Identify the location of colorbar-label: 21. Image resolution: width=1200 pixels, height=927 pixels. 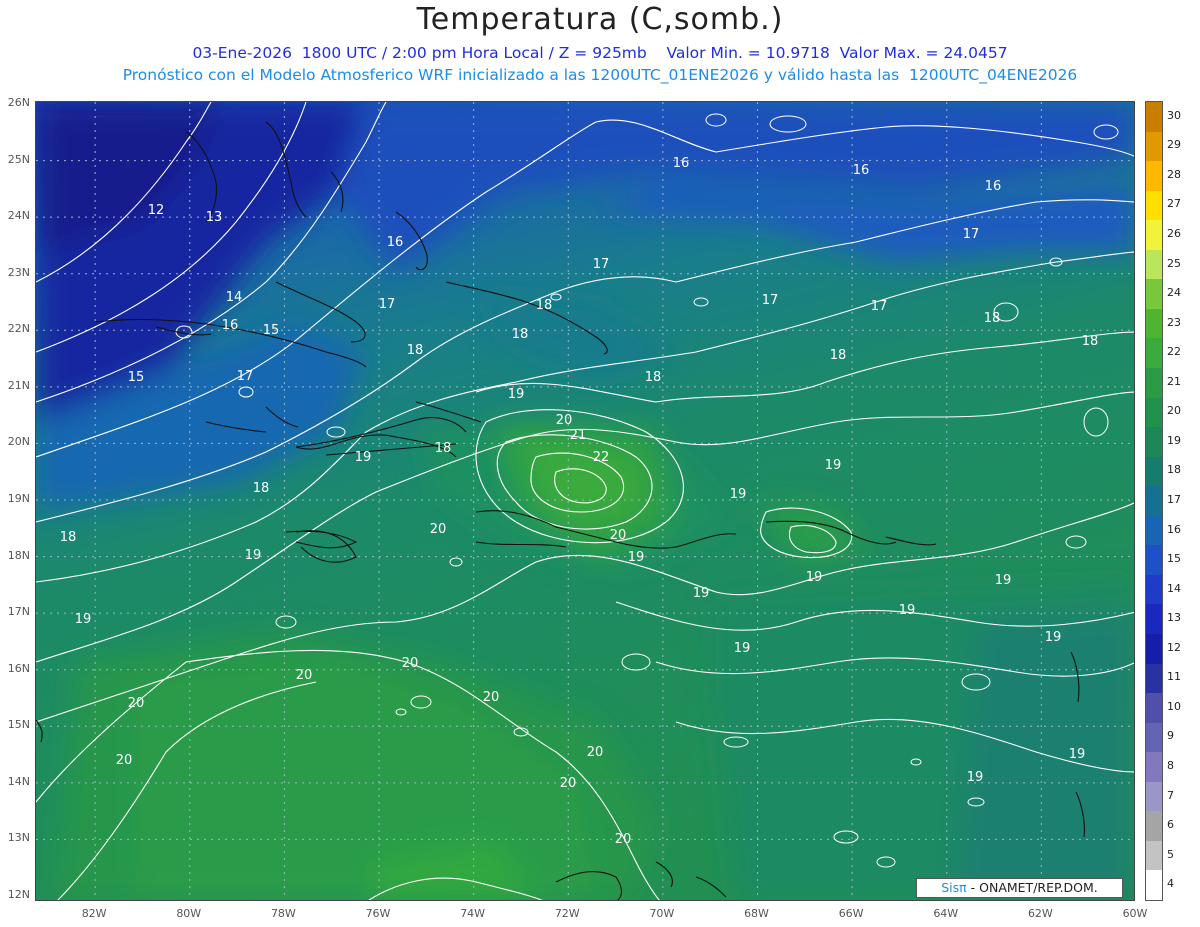
(1174, 381).